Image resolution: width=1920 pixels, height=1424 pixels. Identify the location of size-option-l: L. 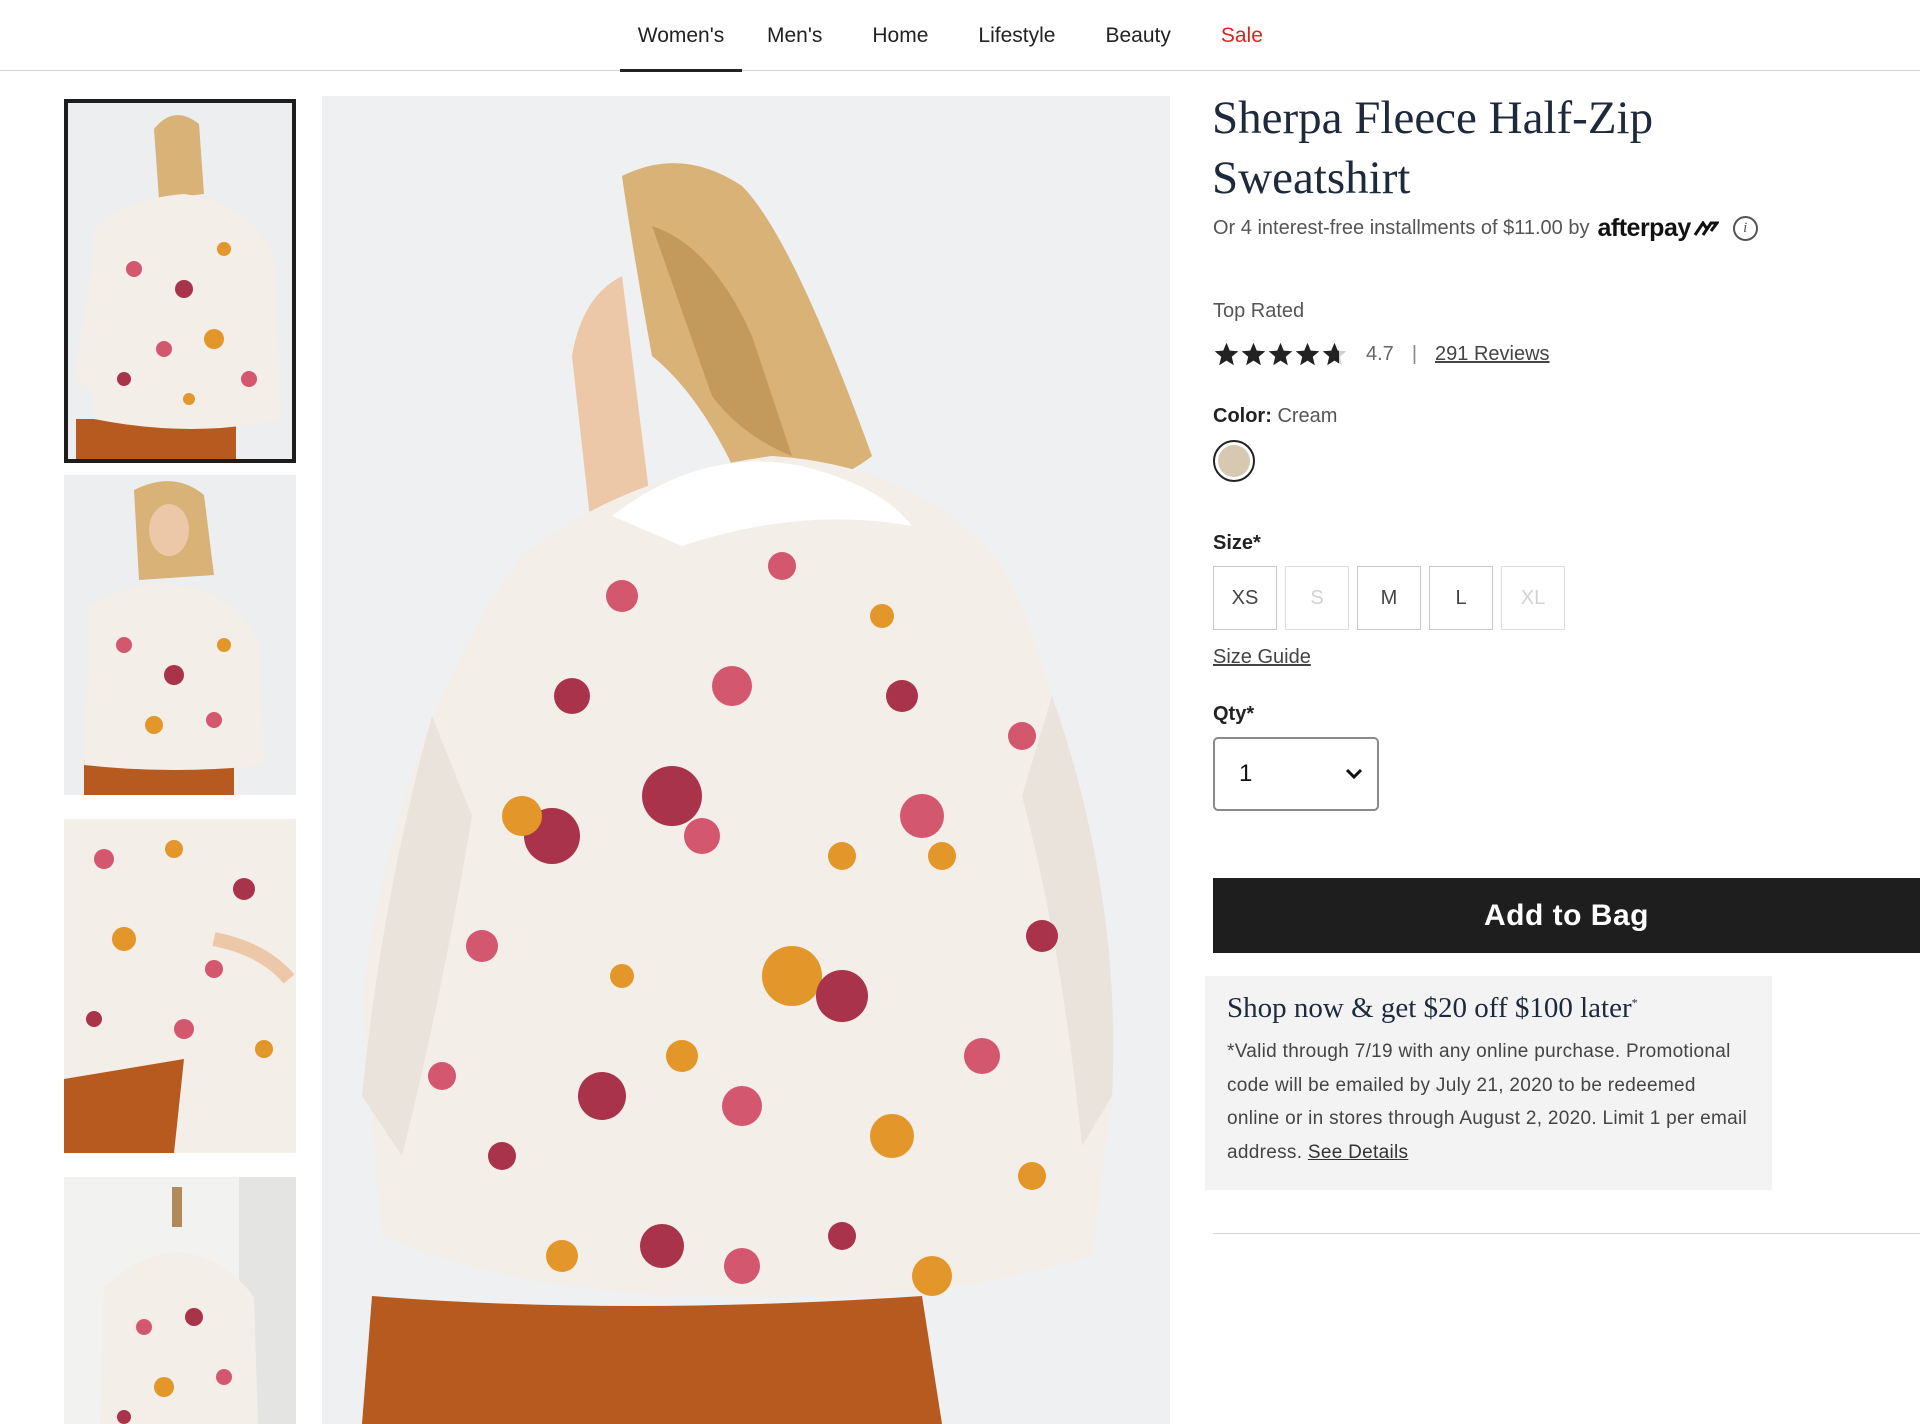
(1461, 598).